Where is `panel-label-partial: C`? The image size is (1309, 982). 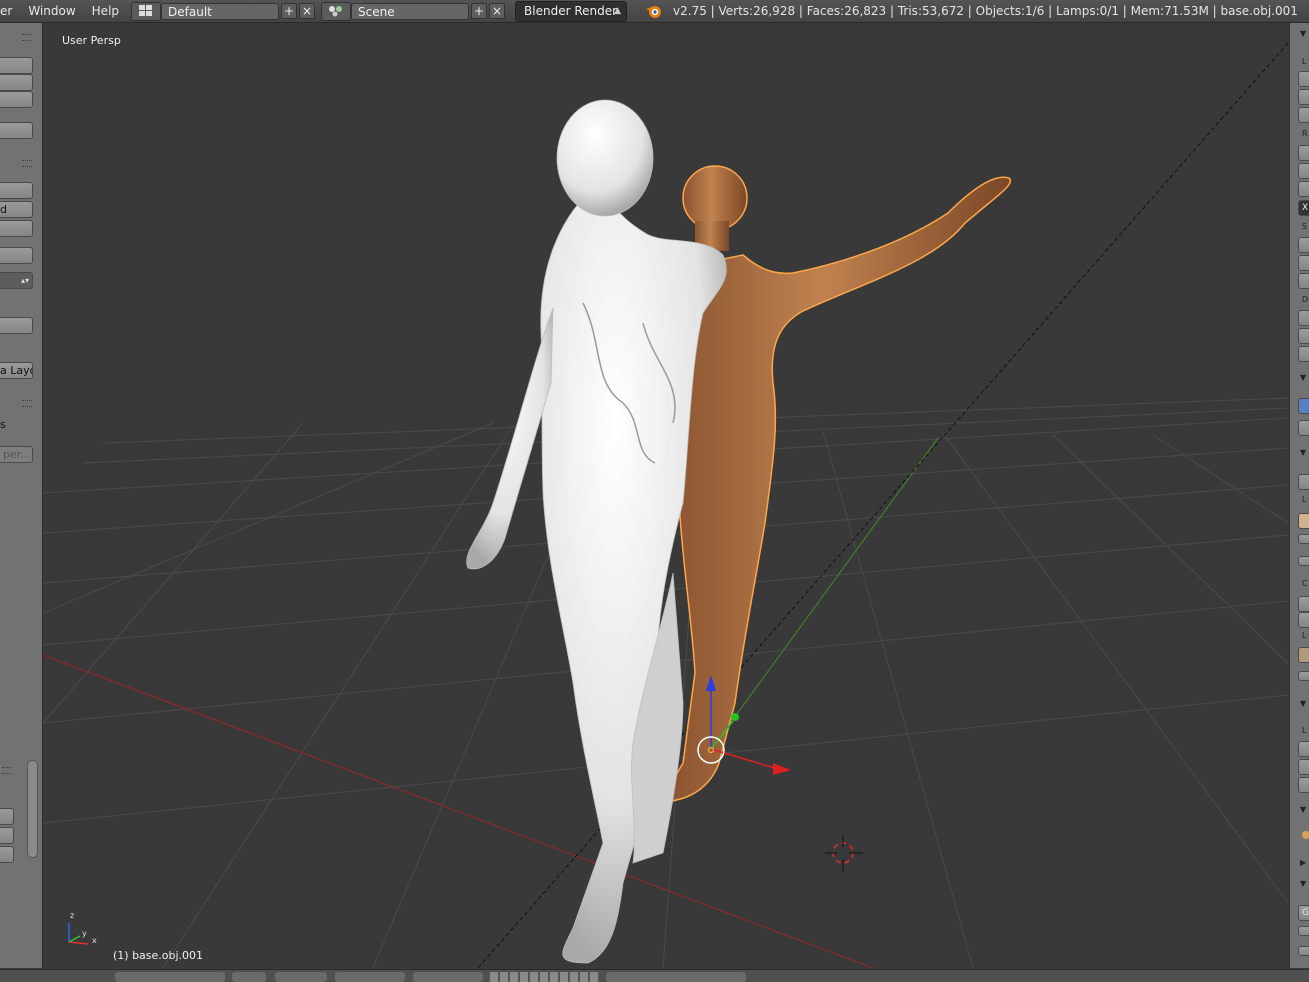
panel-label-partial: C is located at coordinates (1305, 583).